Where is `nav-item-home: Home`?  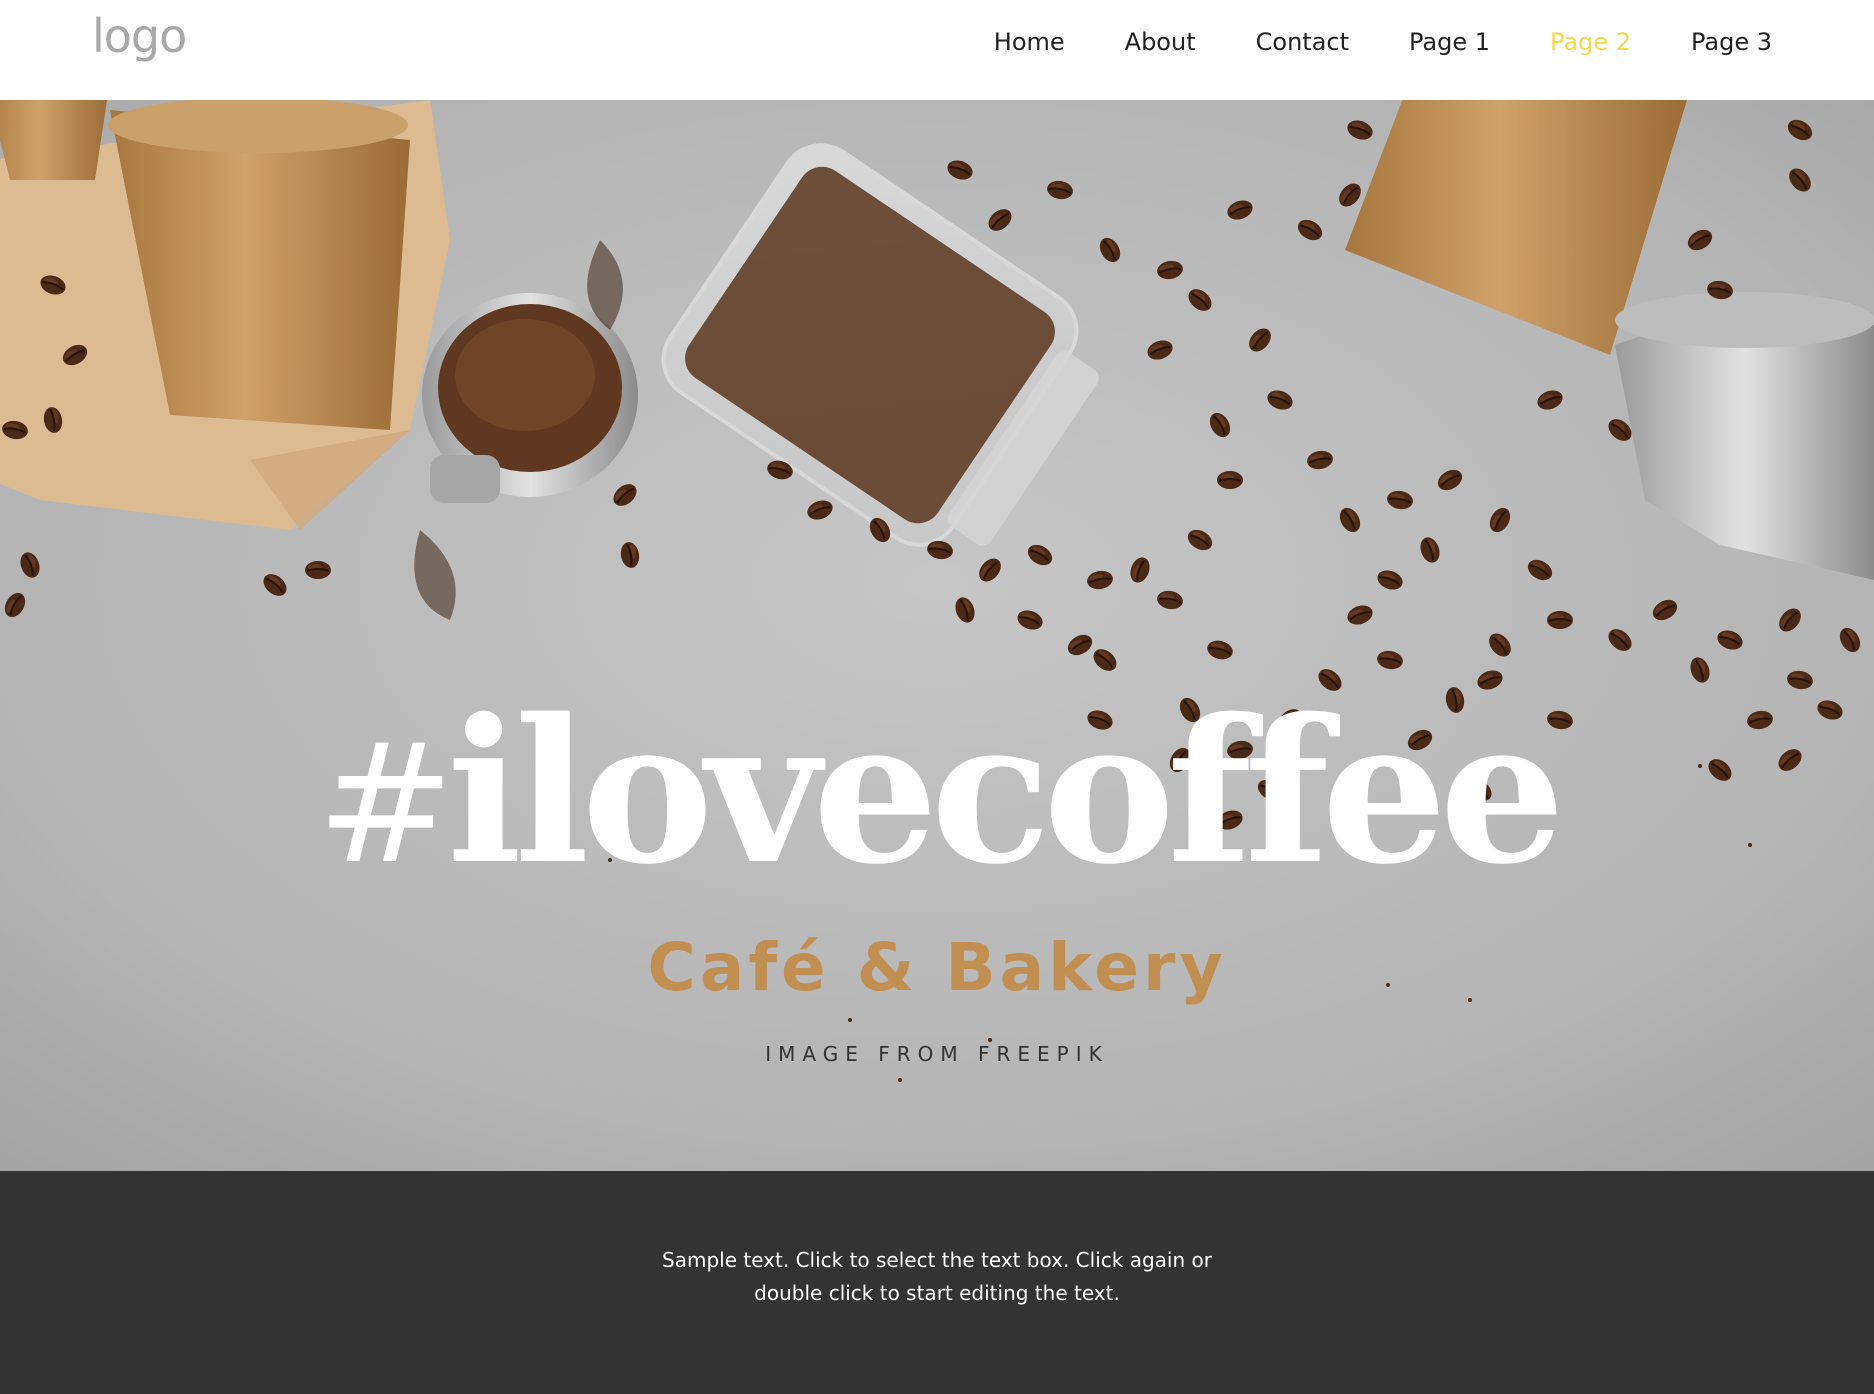
nav-item-home: Home is located at coordinates (1029, 42).